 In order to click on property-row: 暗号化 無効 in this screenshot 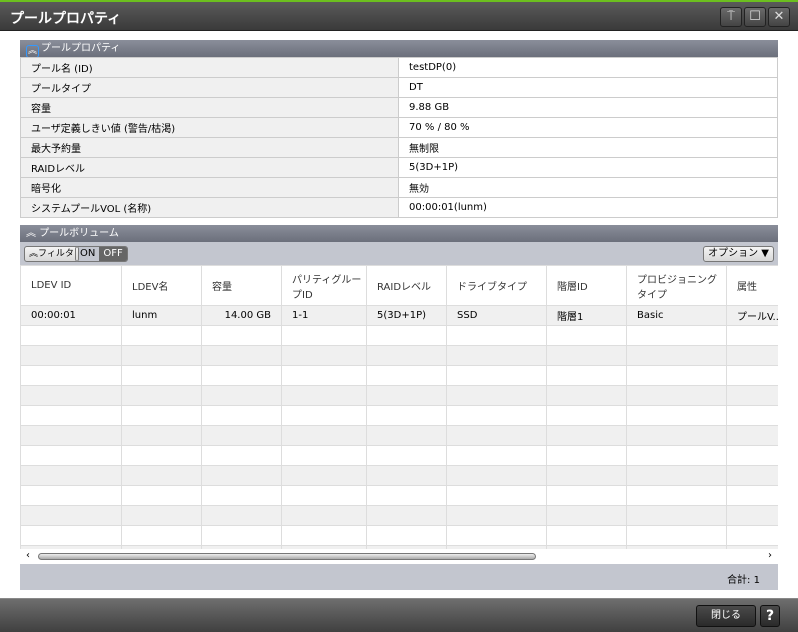, I will do `click(399, 187)`.